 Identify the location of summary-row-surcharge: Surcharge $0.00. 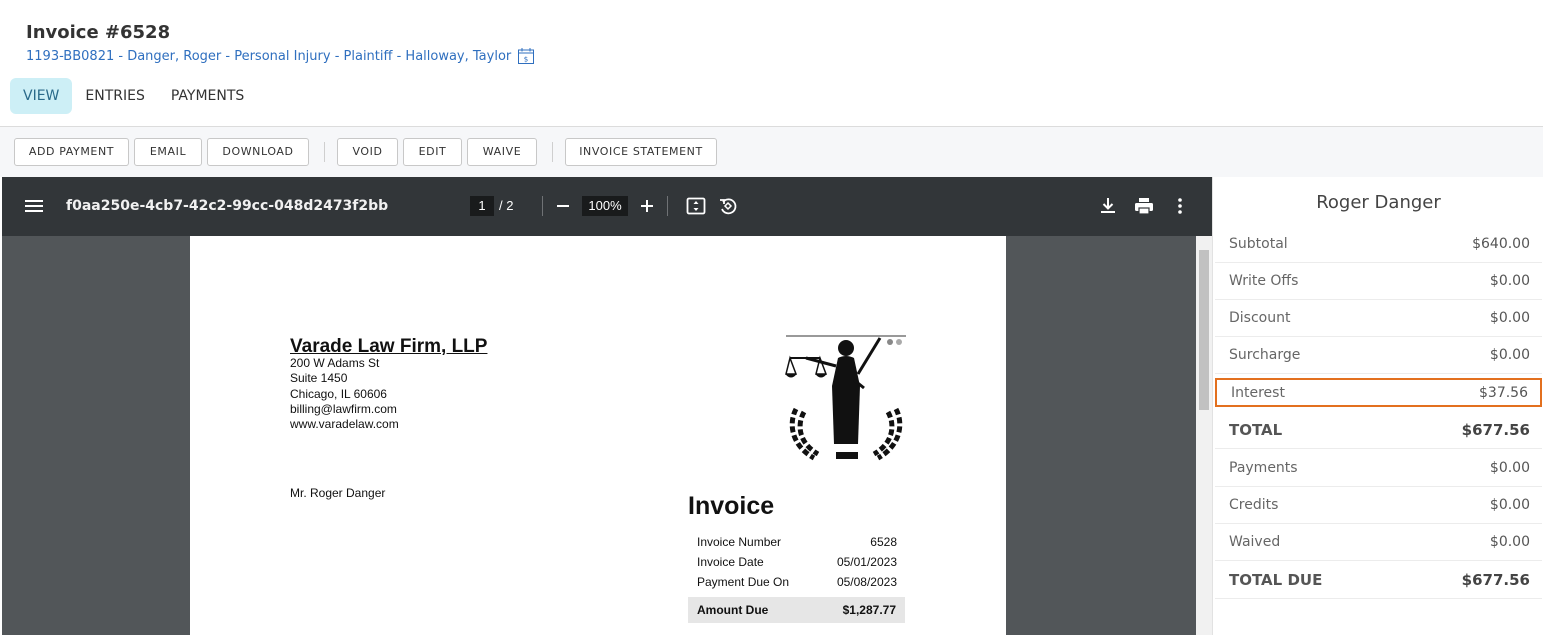
(1378, 355).